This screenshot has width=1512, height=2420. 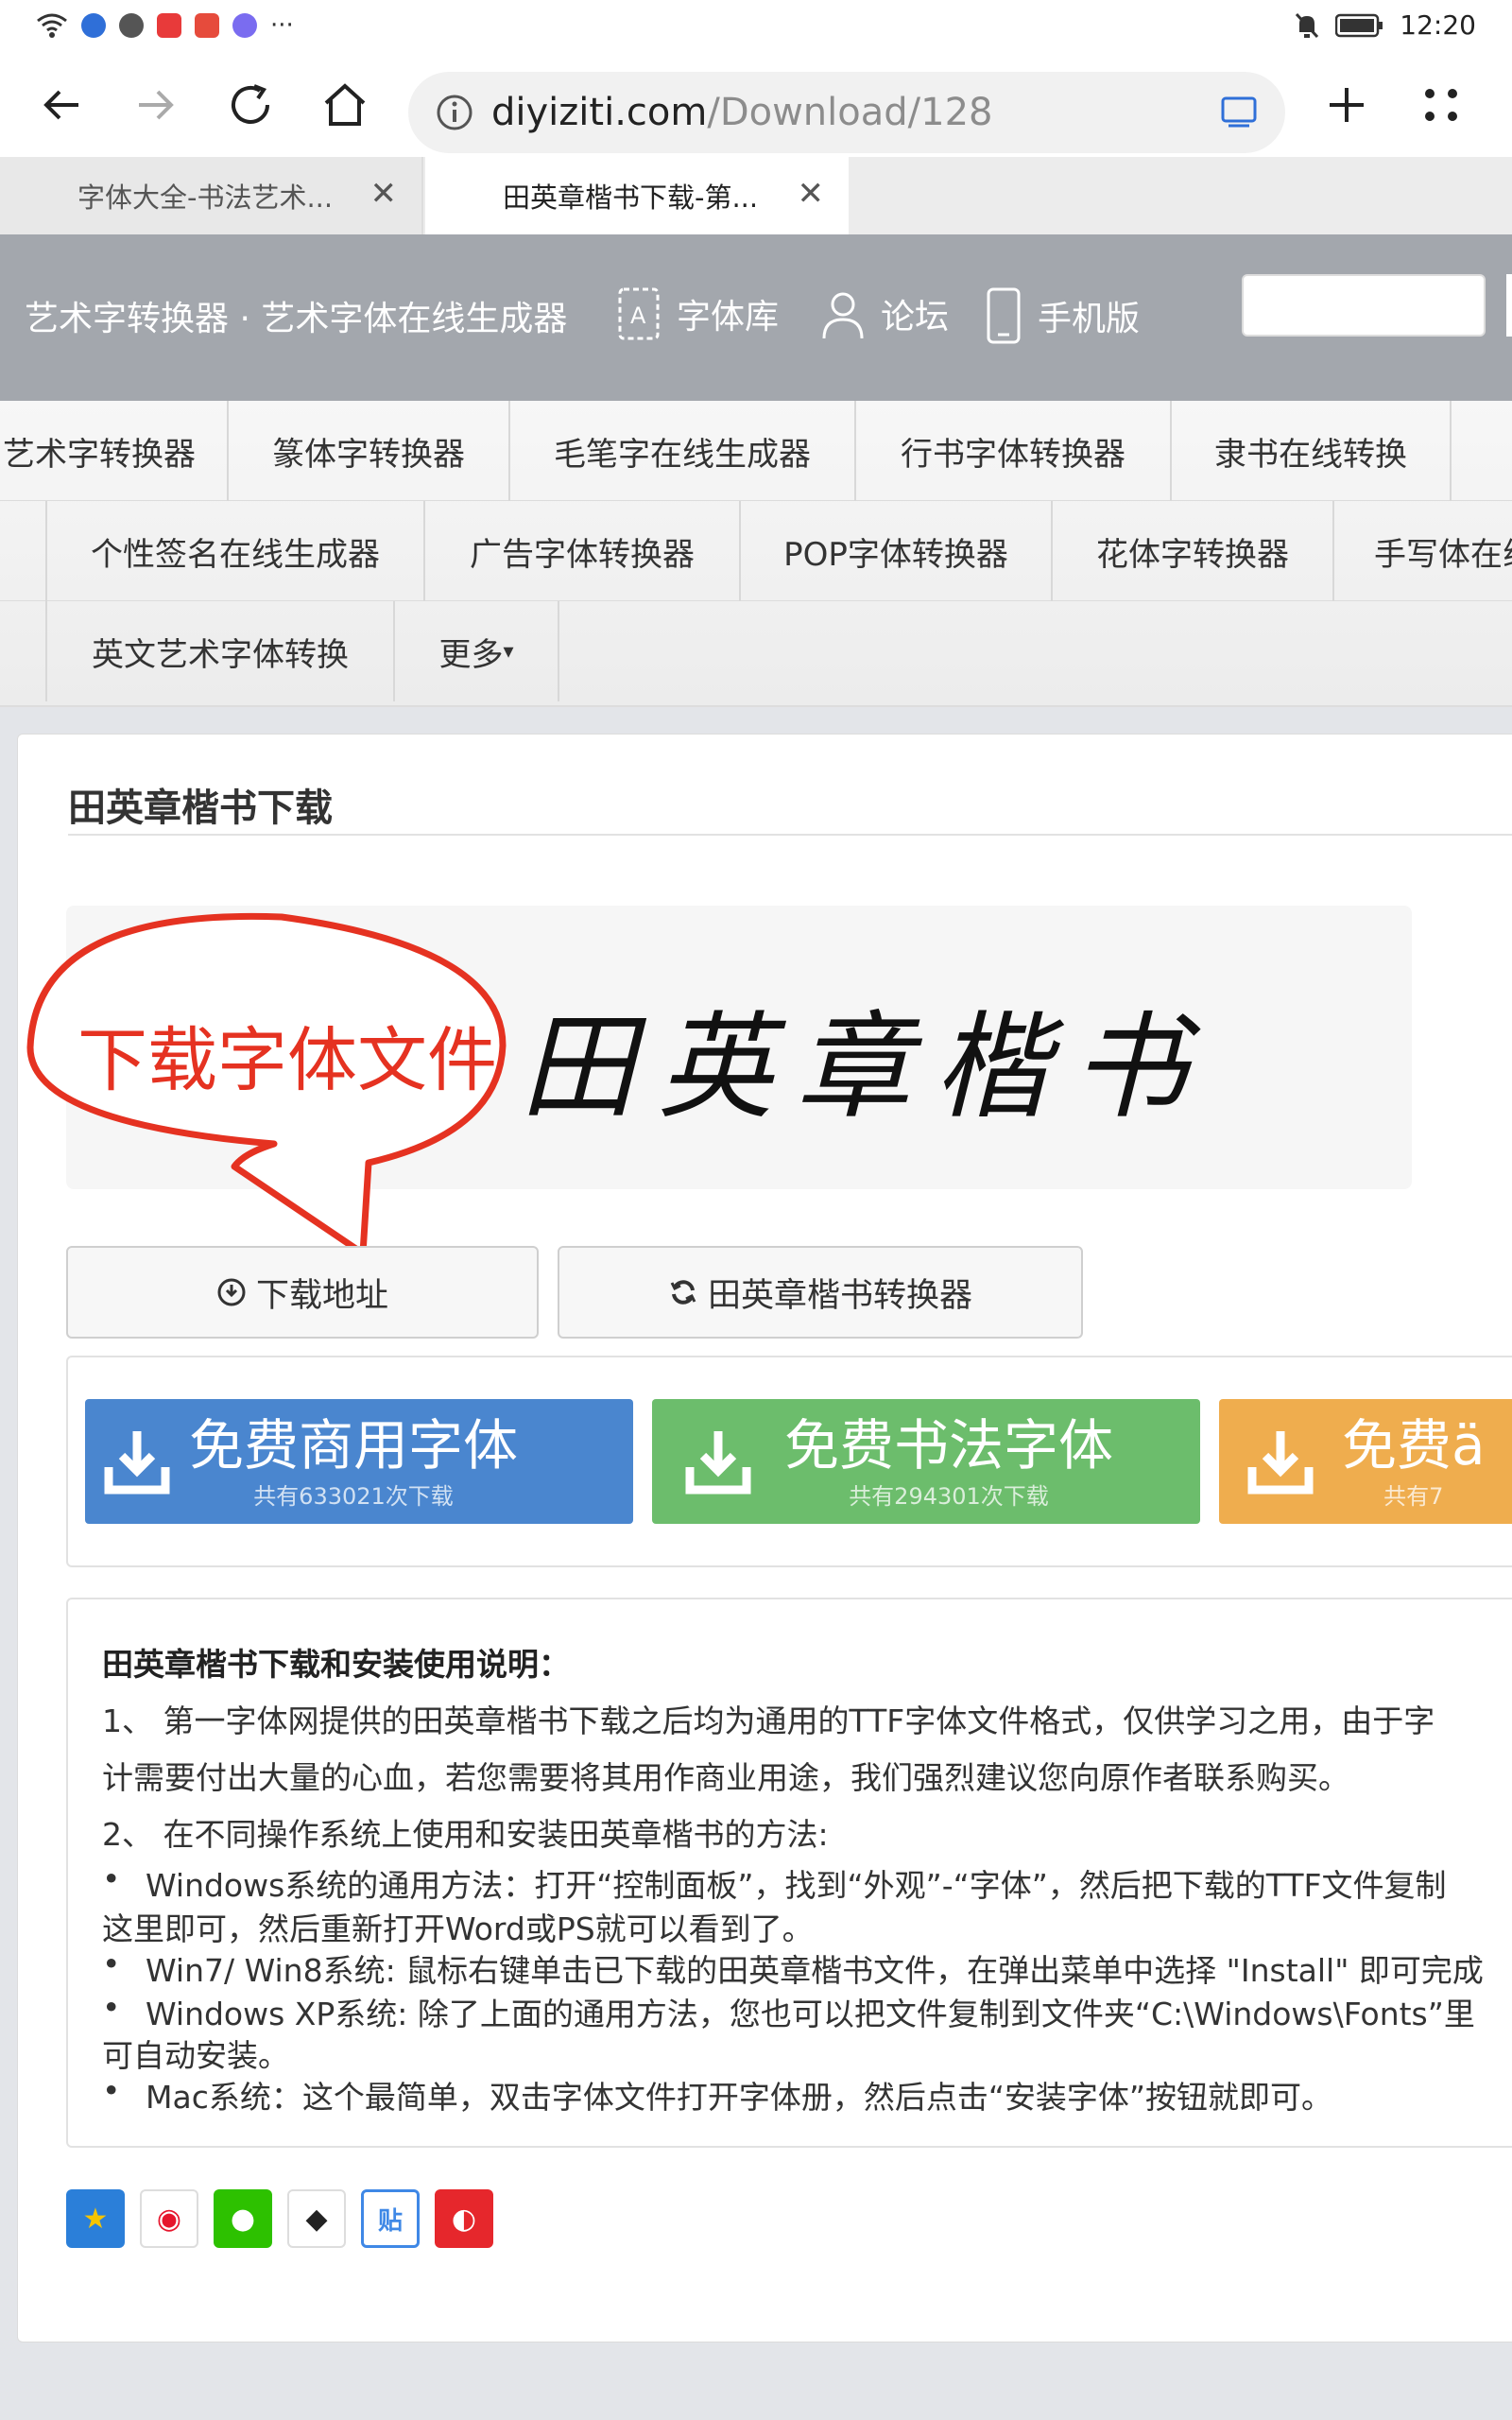 I want to click on app-store-icon, so click(x=207, y=26).